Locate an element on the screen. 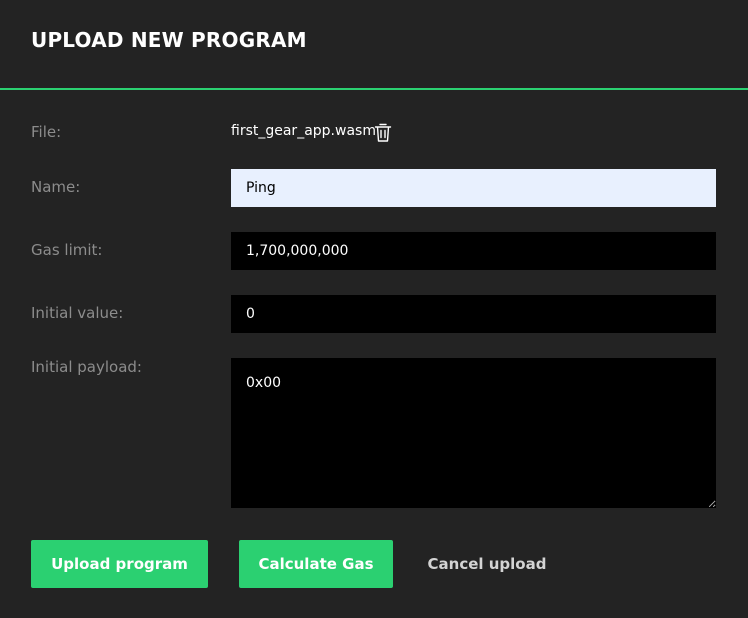 The height and width of the screenshot is (618, 748). file-name: first_gear_app.wasm is located at coordinates (303, 131).